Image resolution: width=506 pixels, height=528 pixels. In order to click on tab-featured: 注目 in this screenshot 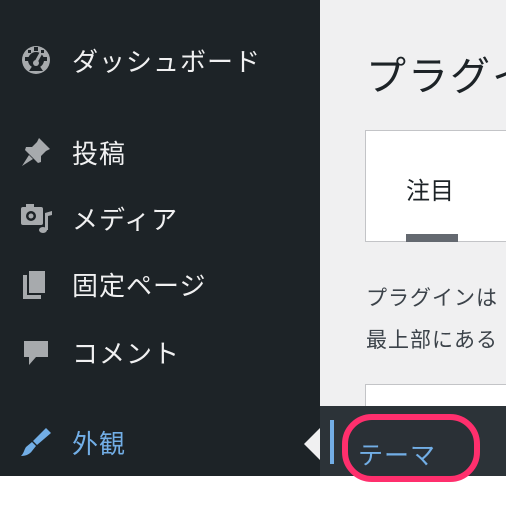, I will do `click(435, 186)`.